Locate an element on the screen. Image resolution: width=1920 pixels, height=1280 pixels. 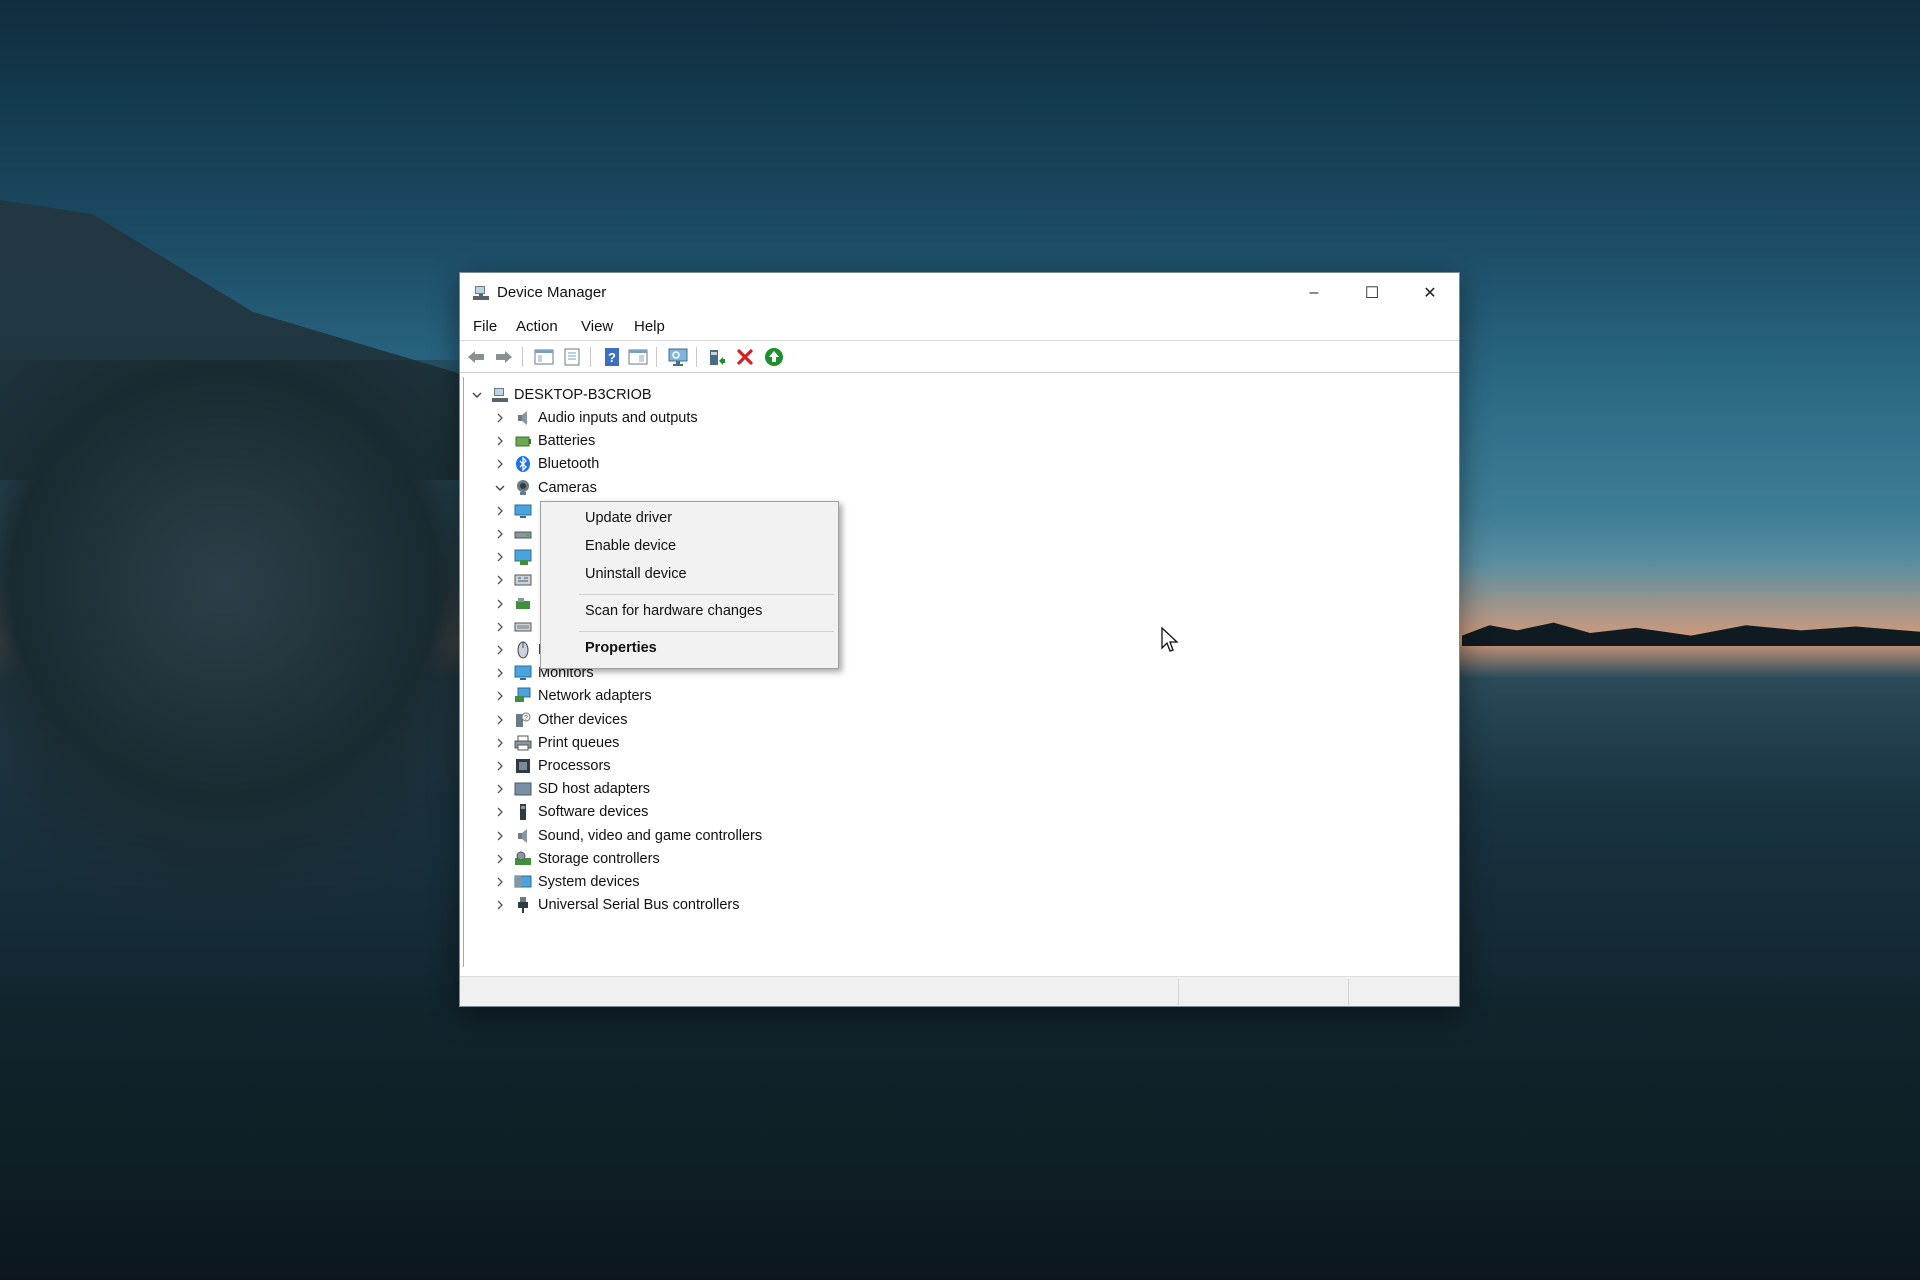
maximize-icon: ☐ is located at coordinates (1372, 293).